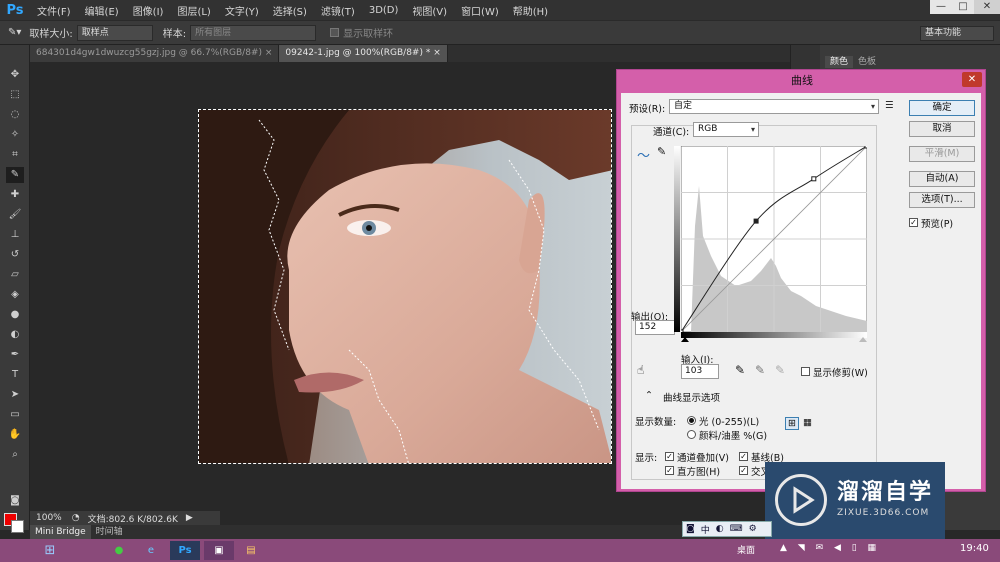  I want to click on baseline-checkbox: ✓, so click(743, 456).